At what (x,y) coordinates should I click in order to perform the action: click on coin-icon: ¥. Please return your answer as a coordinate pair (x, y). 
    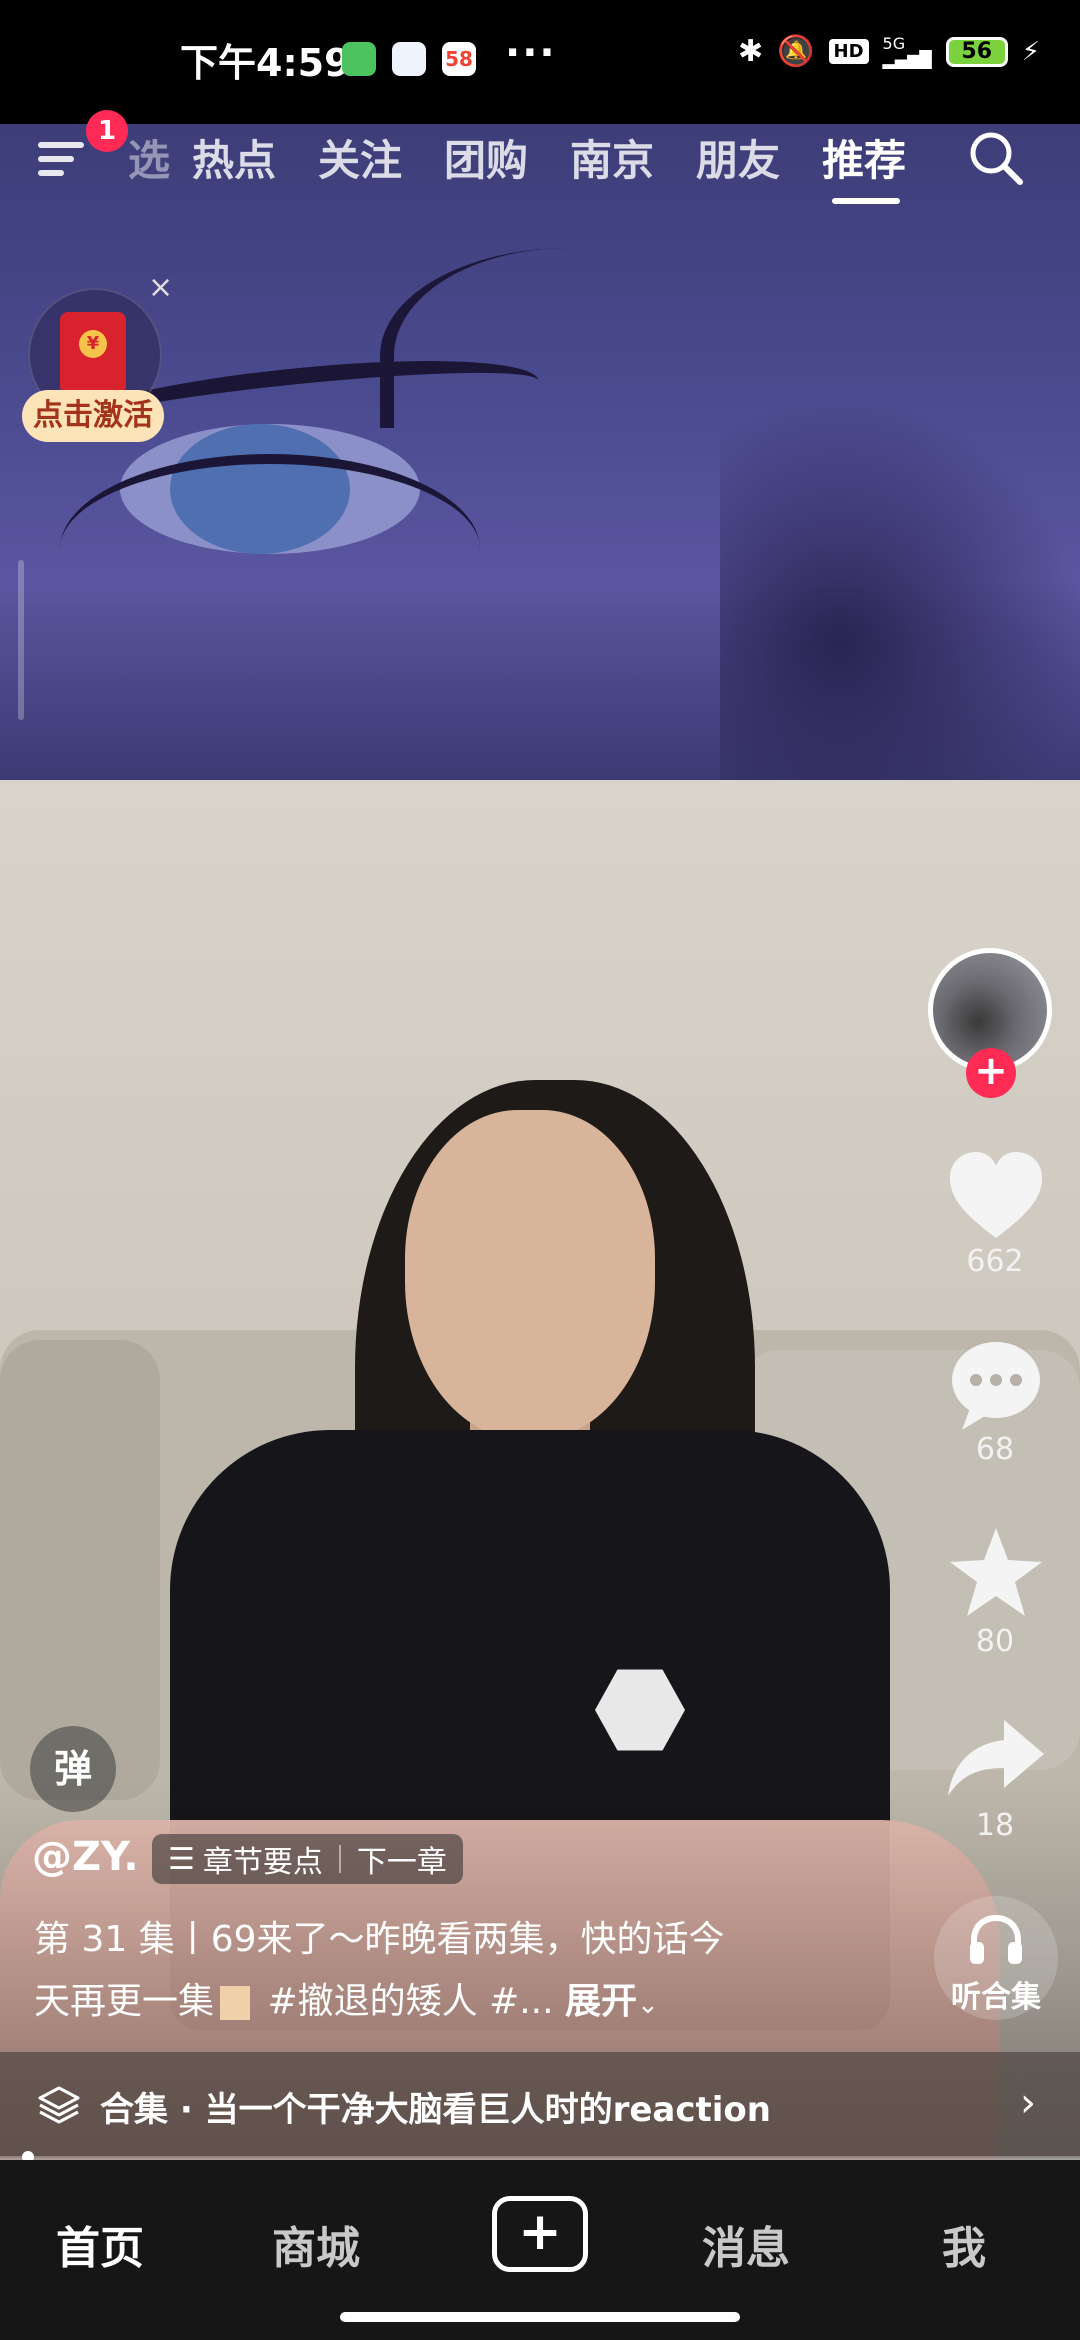
    Looking at the image, I should click on (93, 344).